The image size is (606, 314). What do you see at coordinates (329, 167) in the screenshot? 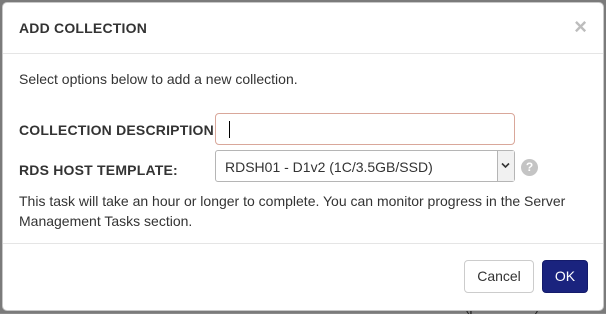
I see `rds-host-template-selected: RDSH01 - D1v2 (1C/3.5GB/SSD)` at bounding box center [329, 167].